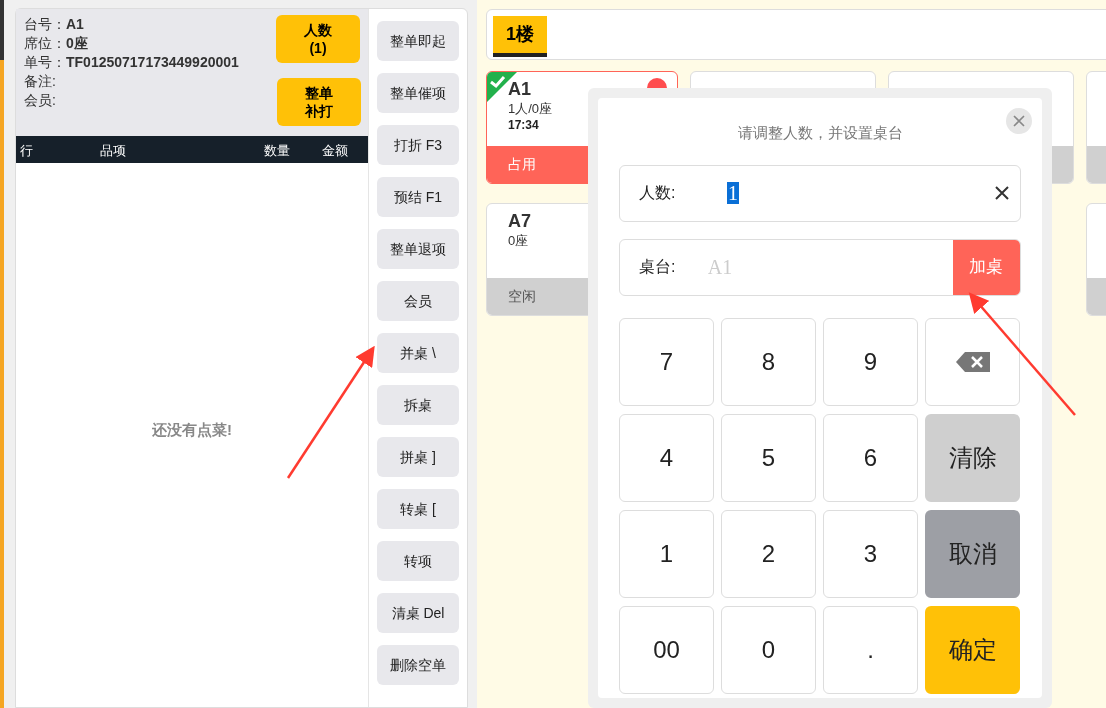 This screenshot has width=1106, height=708. What do you see at coordinates (335, 151) in the screenshot?
I see `column-header: 金额` at bounding box center [335, 151].